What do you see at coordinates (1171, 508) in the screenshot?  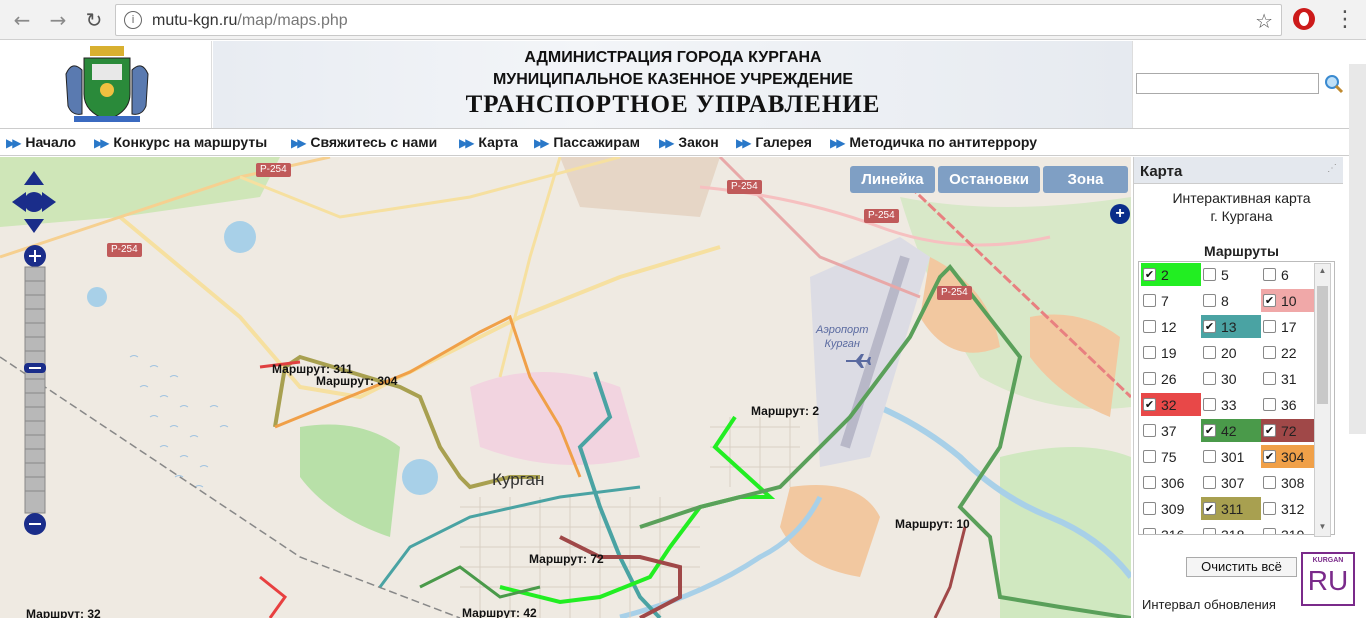 I see `route-option-309: 309` at bounding box center [1171, 508].